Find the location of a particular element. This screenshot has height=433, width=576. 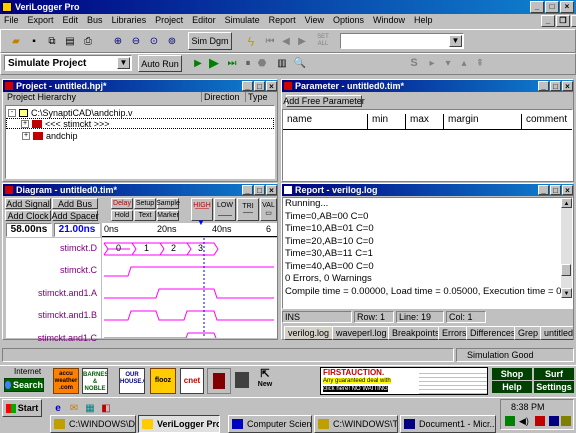

report-scrollbar: ▲ ▼ is located at coordinates (566, 248).